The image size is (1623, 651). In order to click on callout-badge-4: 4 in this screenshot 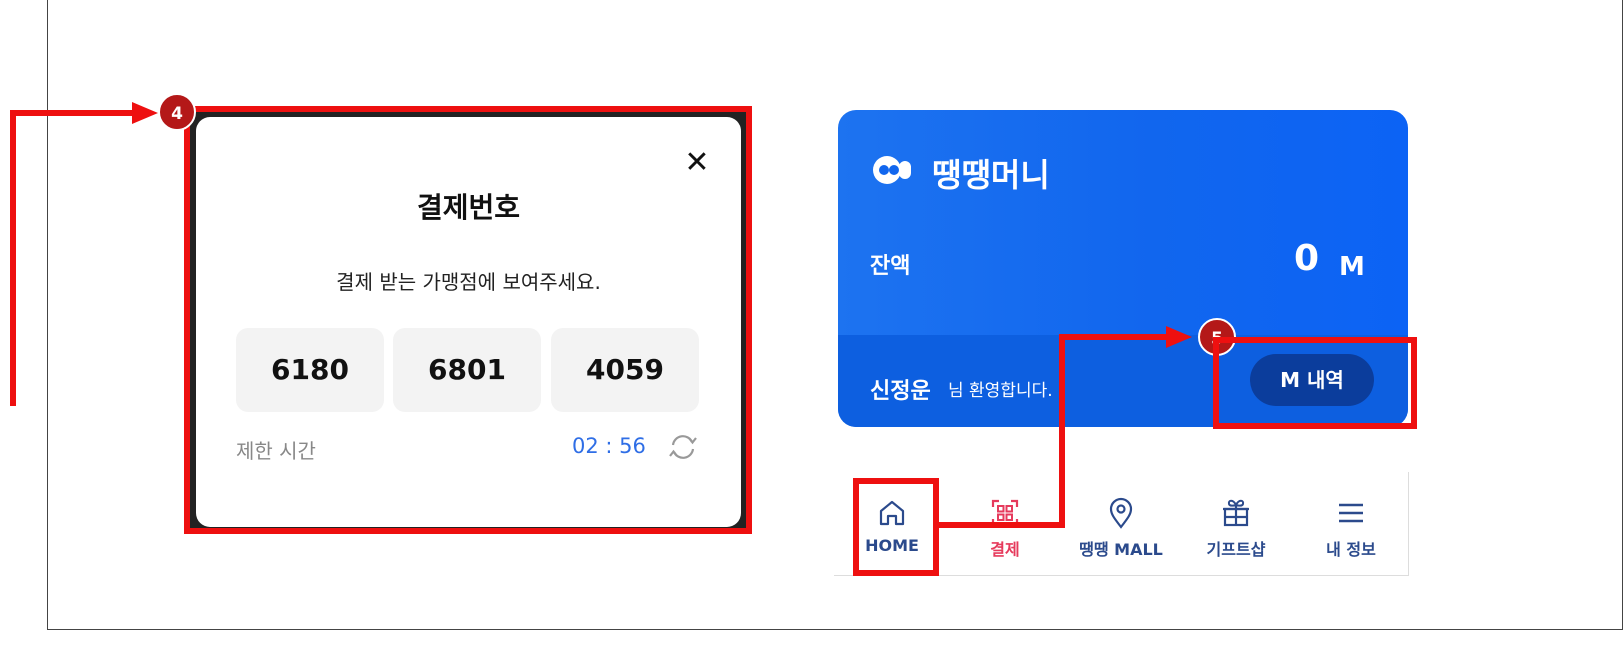, I will do `click(177, 112)`.